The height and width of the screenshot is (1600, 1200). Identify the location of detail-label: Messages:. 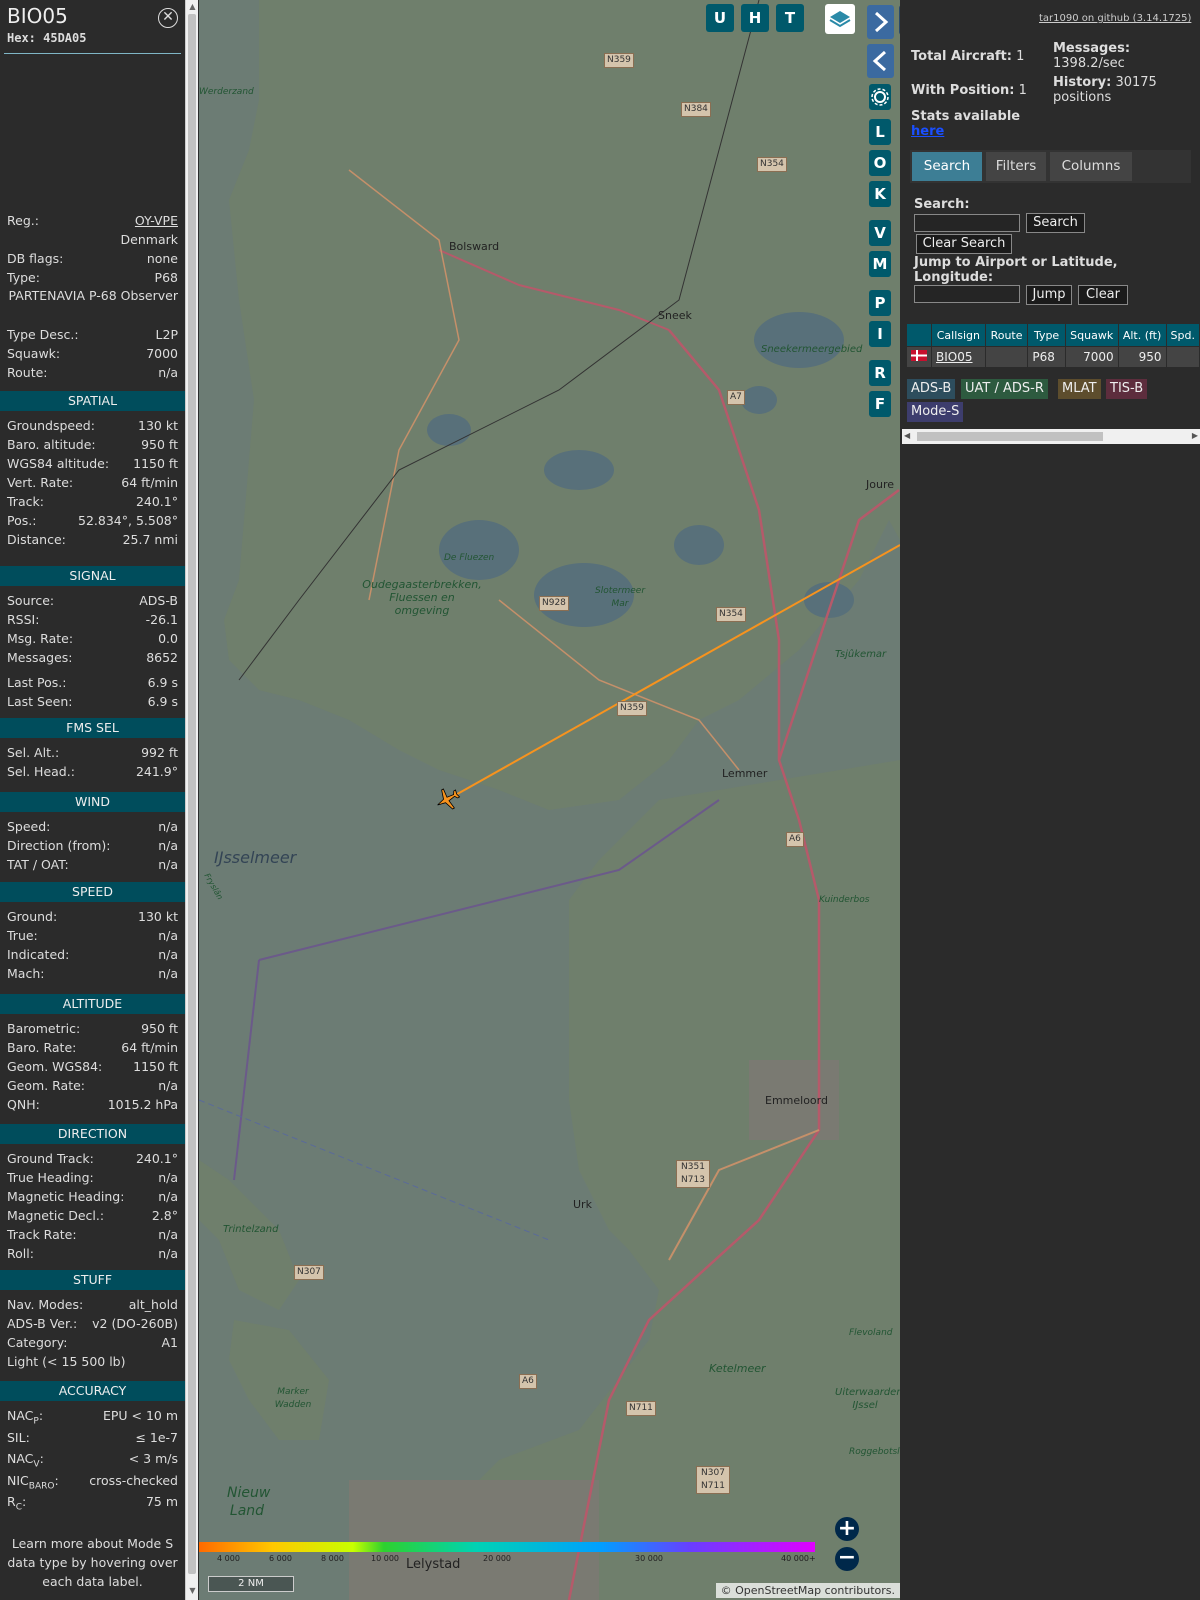
(40, 657).